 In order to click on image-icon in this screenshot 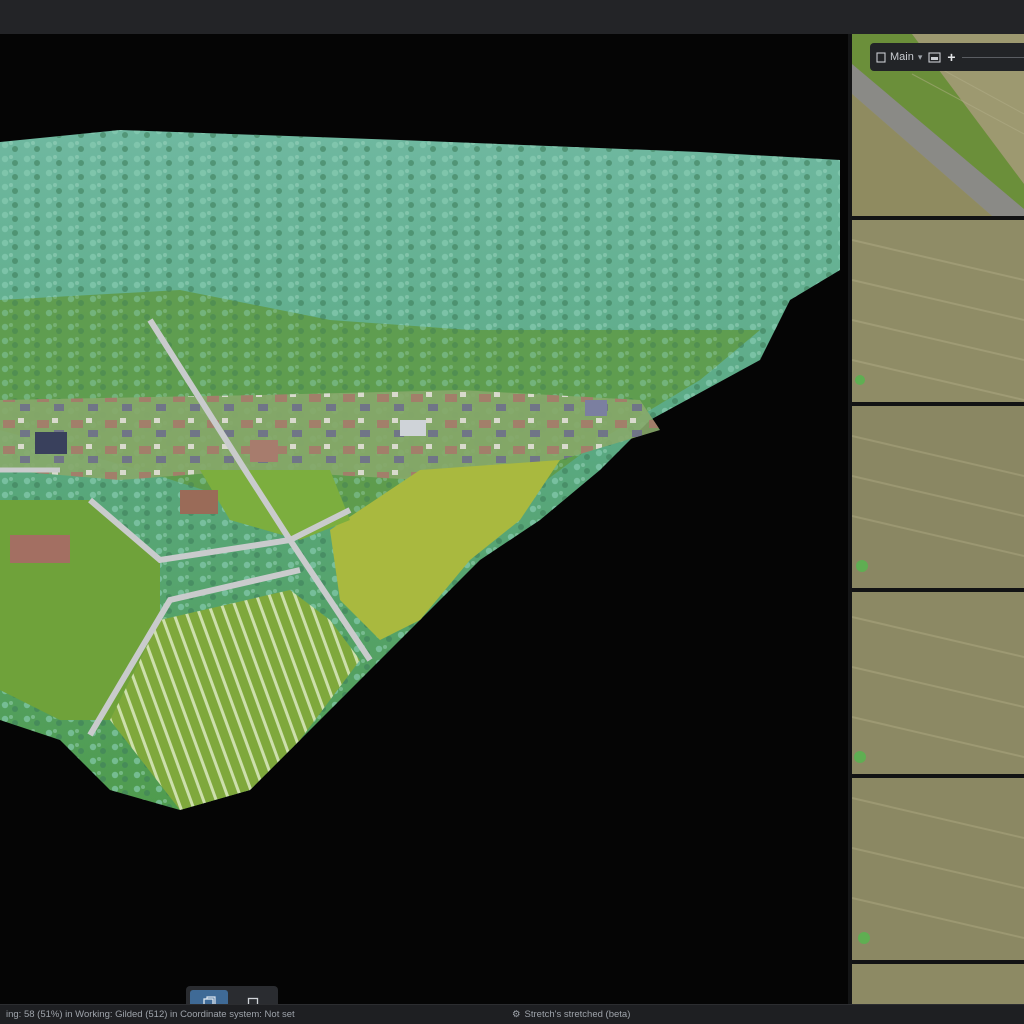, I will do `click(934, 57)`.